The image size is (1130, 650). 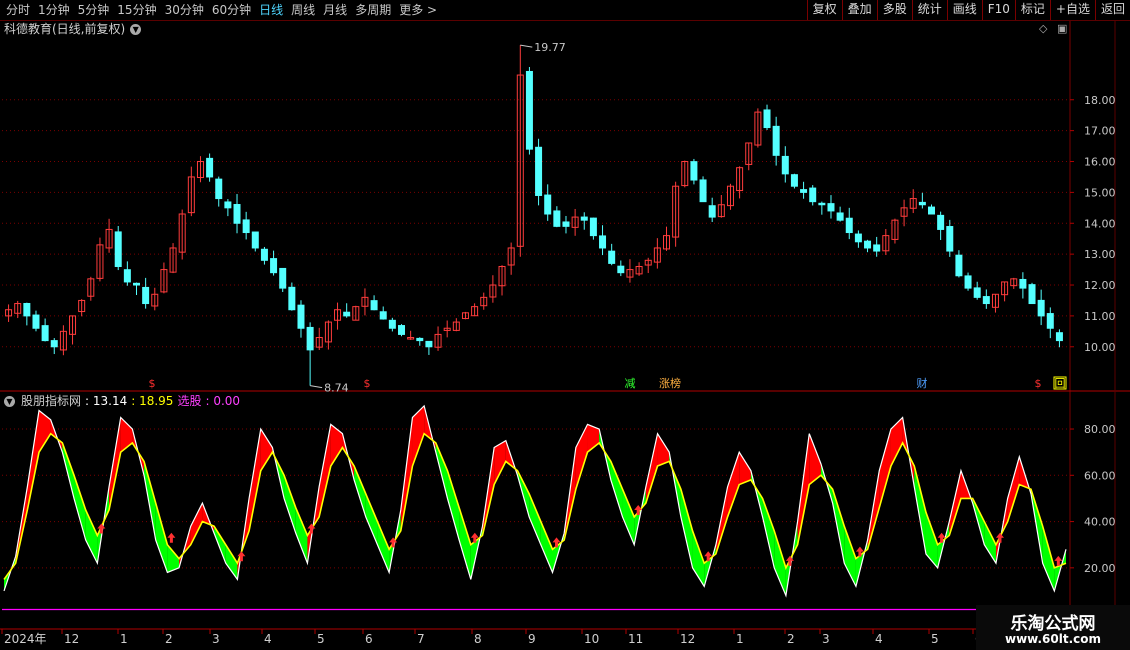 I want to click on stock-title-text: 科德教育(日线,前复权), so click(x=65, y=29).